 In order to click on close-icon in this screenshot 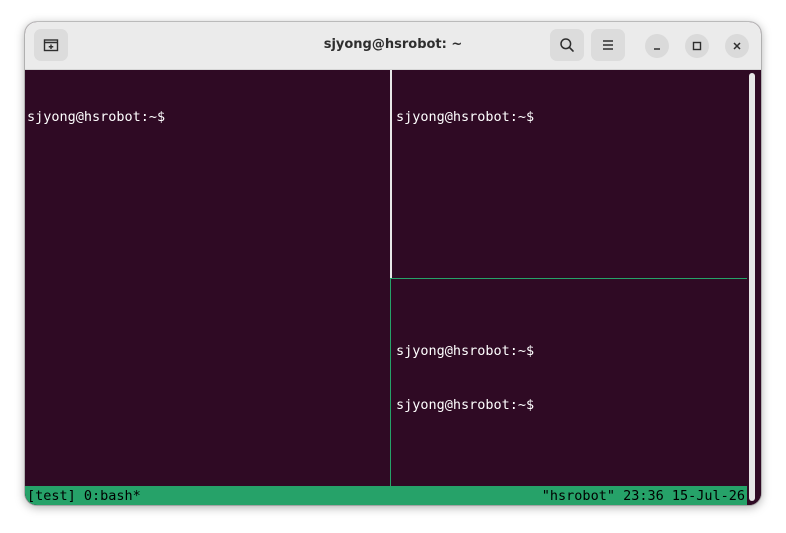, I will do `click(737, 46)`.